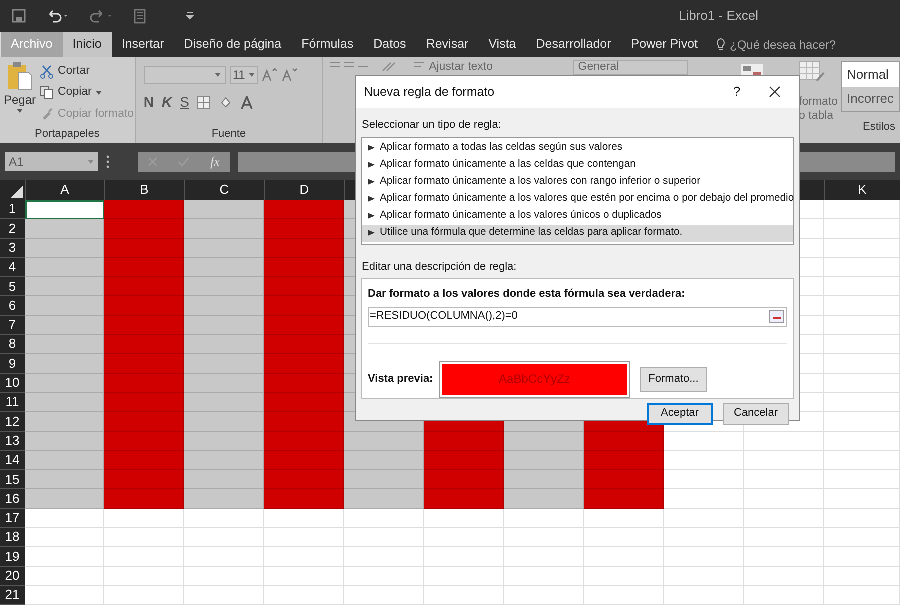 The height and width of the screenshot is (605, 900). What do you see at coordinates (718, 16) in the screenshot?
I see `window-title: Libro1 - Excel` at bounding box center [718, 16].